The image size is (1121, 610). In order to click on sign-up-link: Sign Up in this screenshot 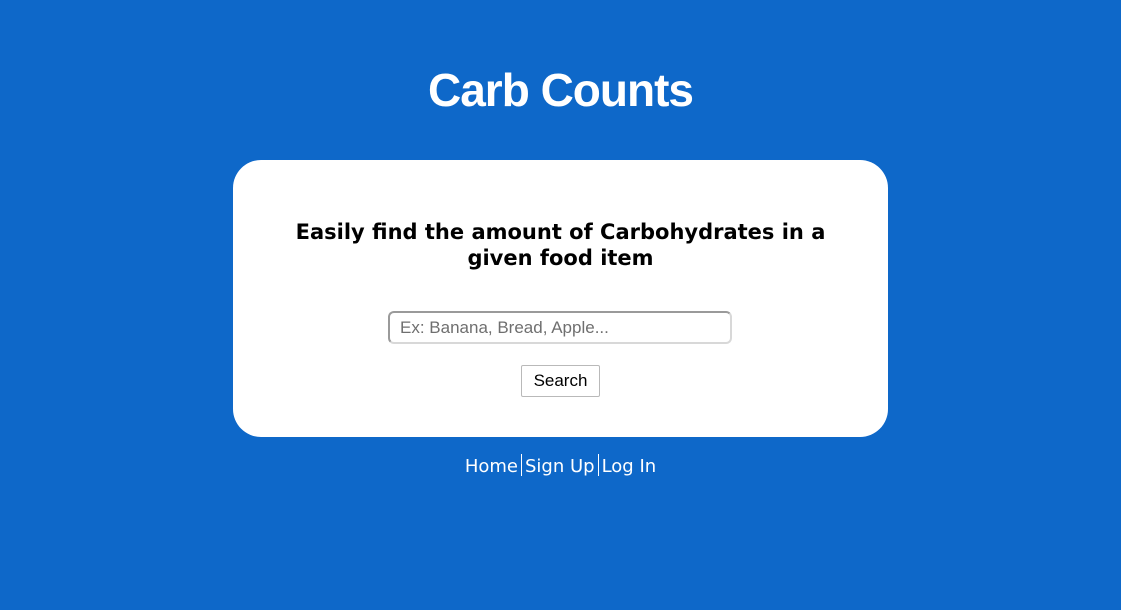, I will do `click(560, 466)`.